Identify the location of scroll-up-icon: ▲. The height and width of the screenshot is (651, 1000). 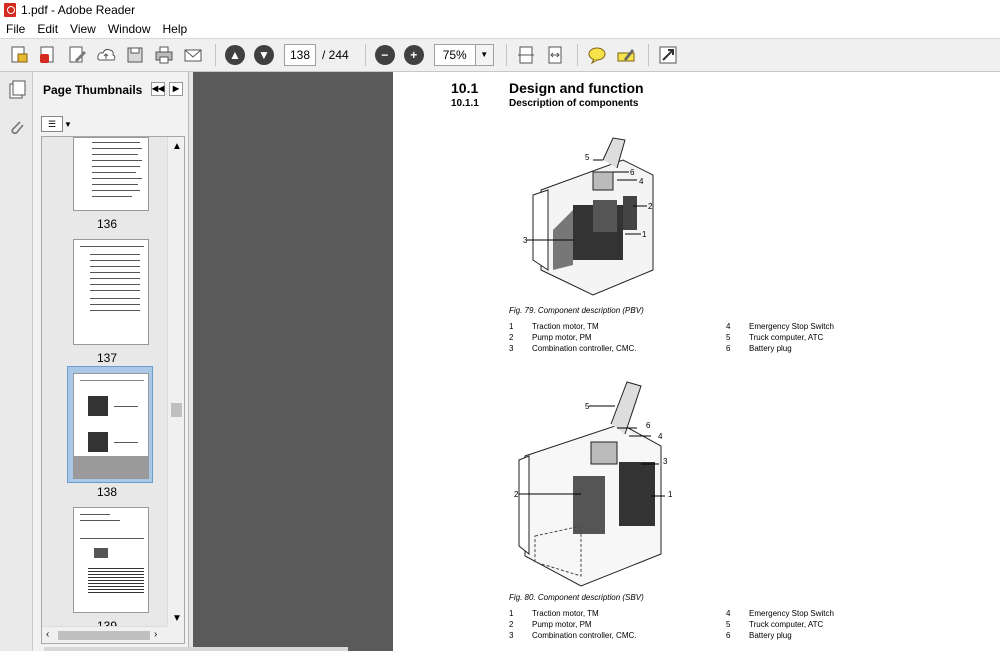
(177, 146).